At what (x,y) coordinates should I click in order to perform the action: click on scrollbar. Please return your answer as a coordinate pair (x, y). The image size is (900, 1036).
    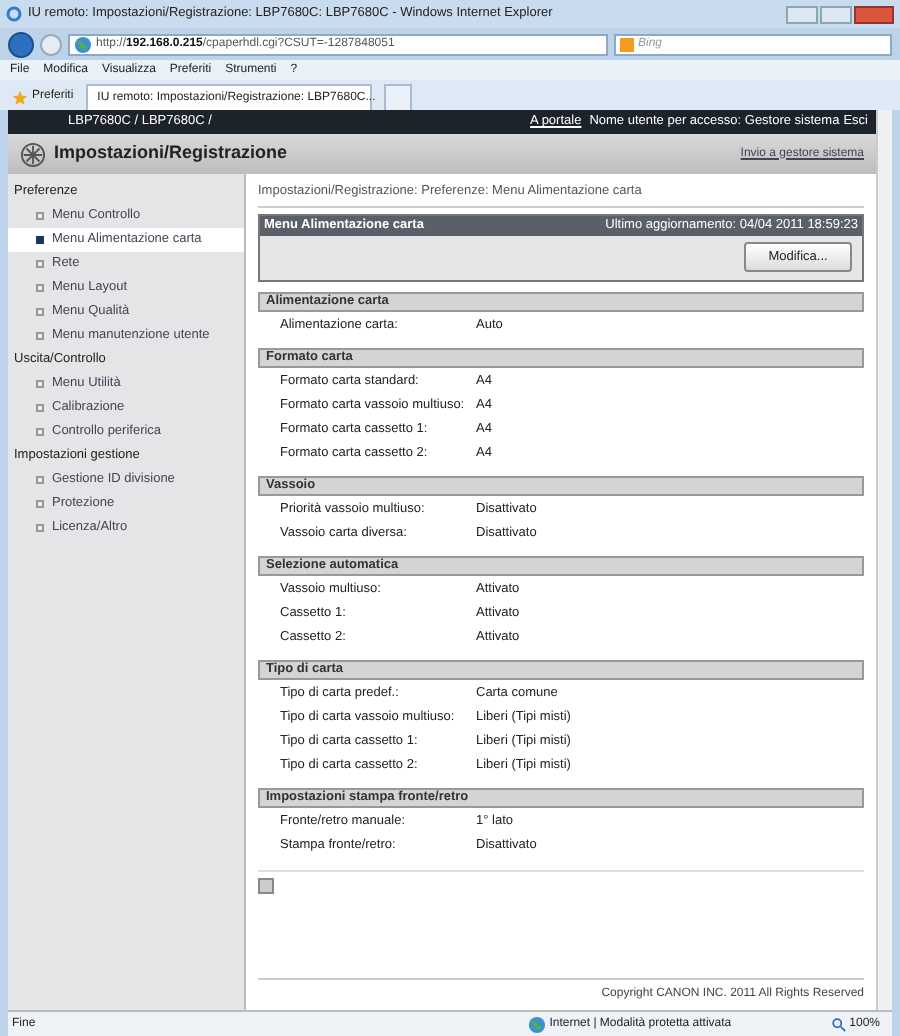
    Looking at the image, I should click on (884, 560).